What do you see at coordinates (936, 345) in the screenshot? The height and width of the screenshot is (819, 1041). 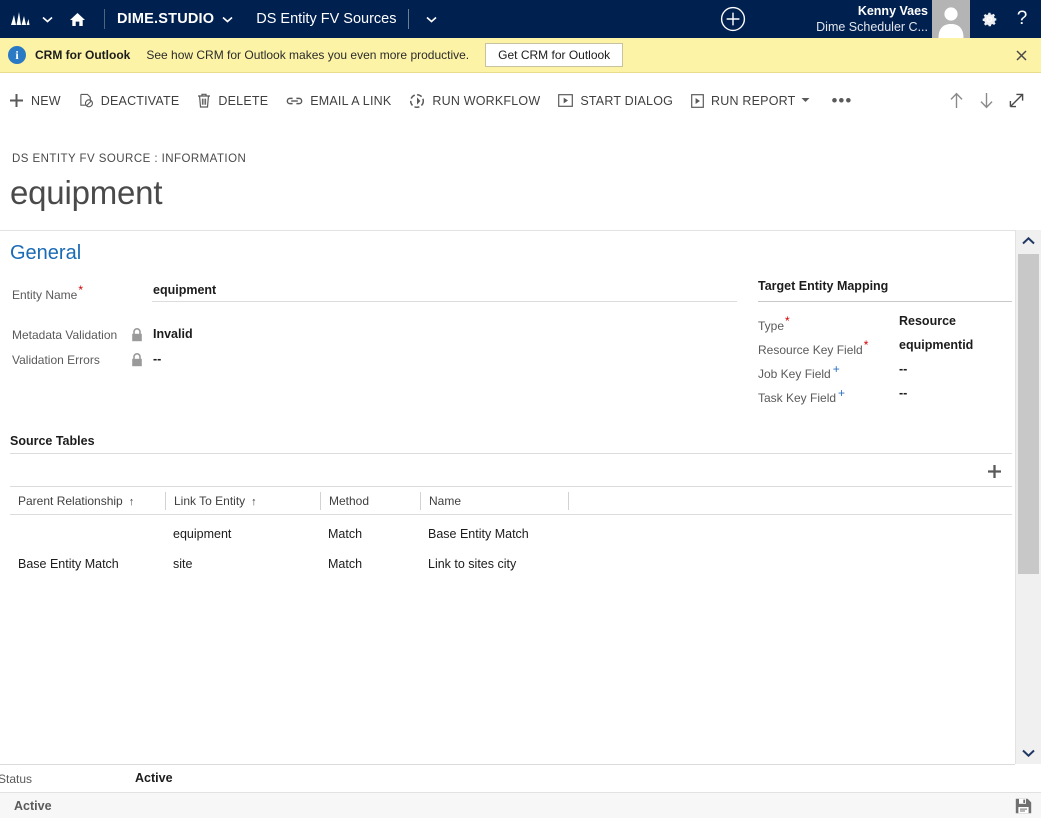 I see `field-value-resource-key-field: equipmentid` at bounding box center [936, 345].